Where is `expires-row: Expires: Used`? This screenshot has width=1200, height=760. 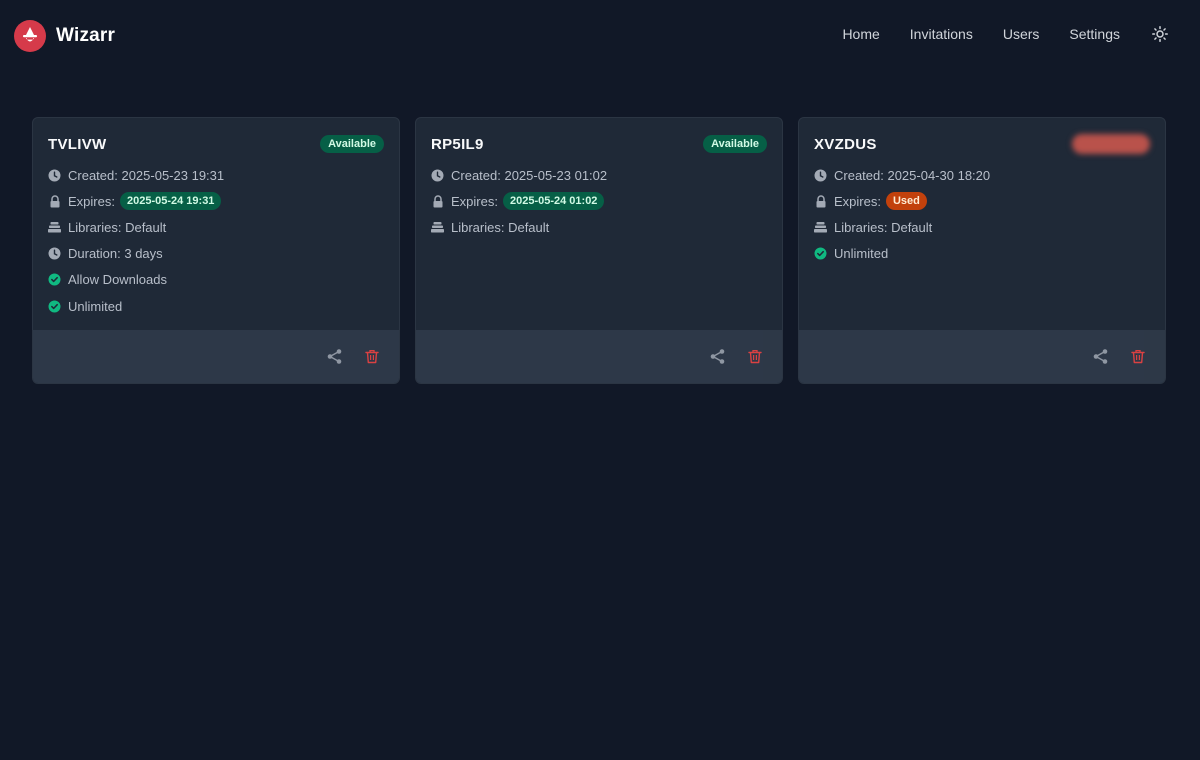
expires-row: Expires: Used is located at coordinates (982, 201).